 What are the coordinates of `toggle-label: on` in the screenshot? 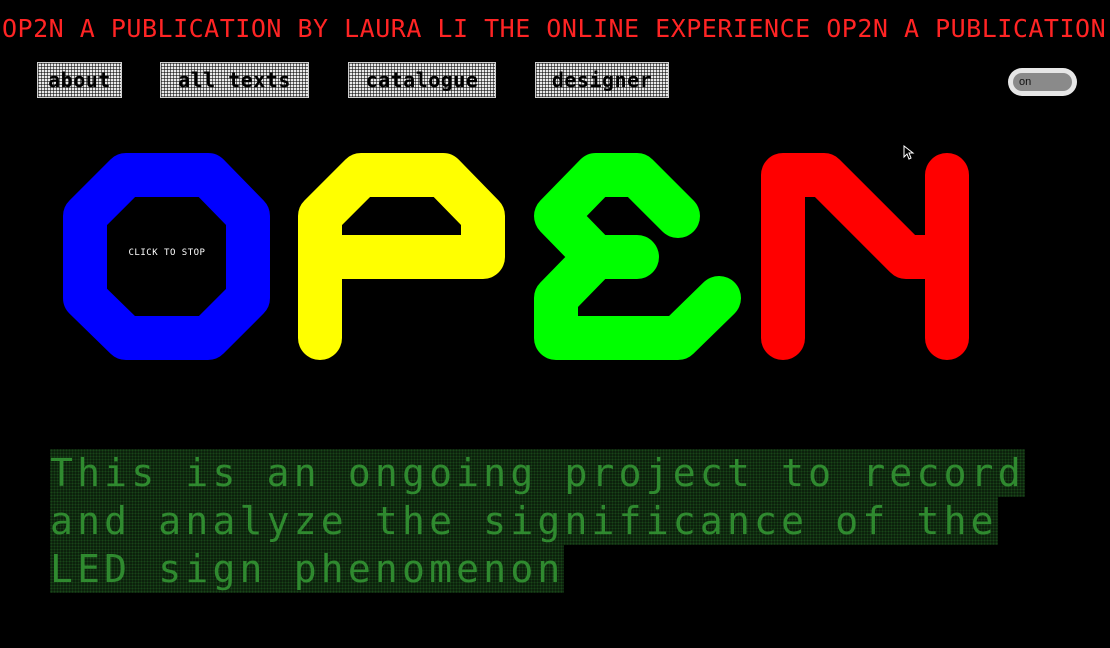 It's located at (1025, 82).